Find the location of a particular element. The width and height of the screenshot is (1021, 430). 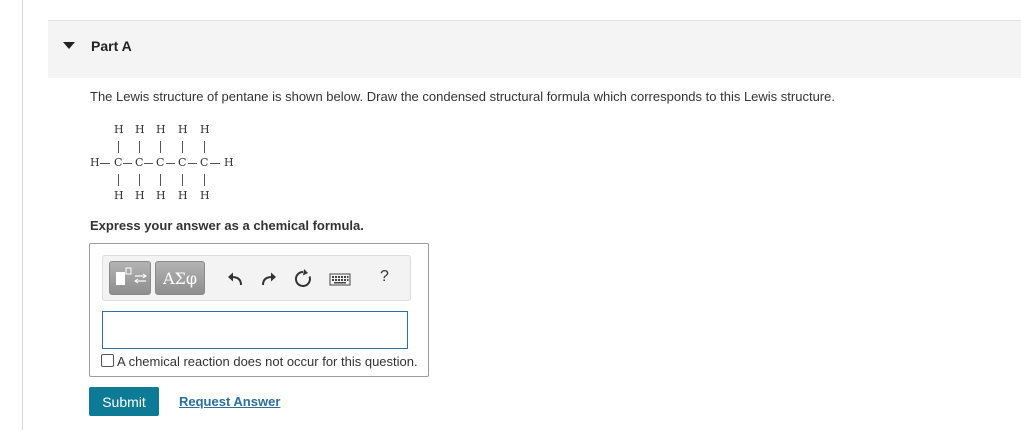

template-button is located at coordinates (130, 278).